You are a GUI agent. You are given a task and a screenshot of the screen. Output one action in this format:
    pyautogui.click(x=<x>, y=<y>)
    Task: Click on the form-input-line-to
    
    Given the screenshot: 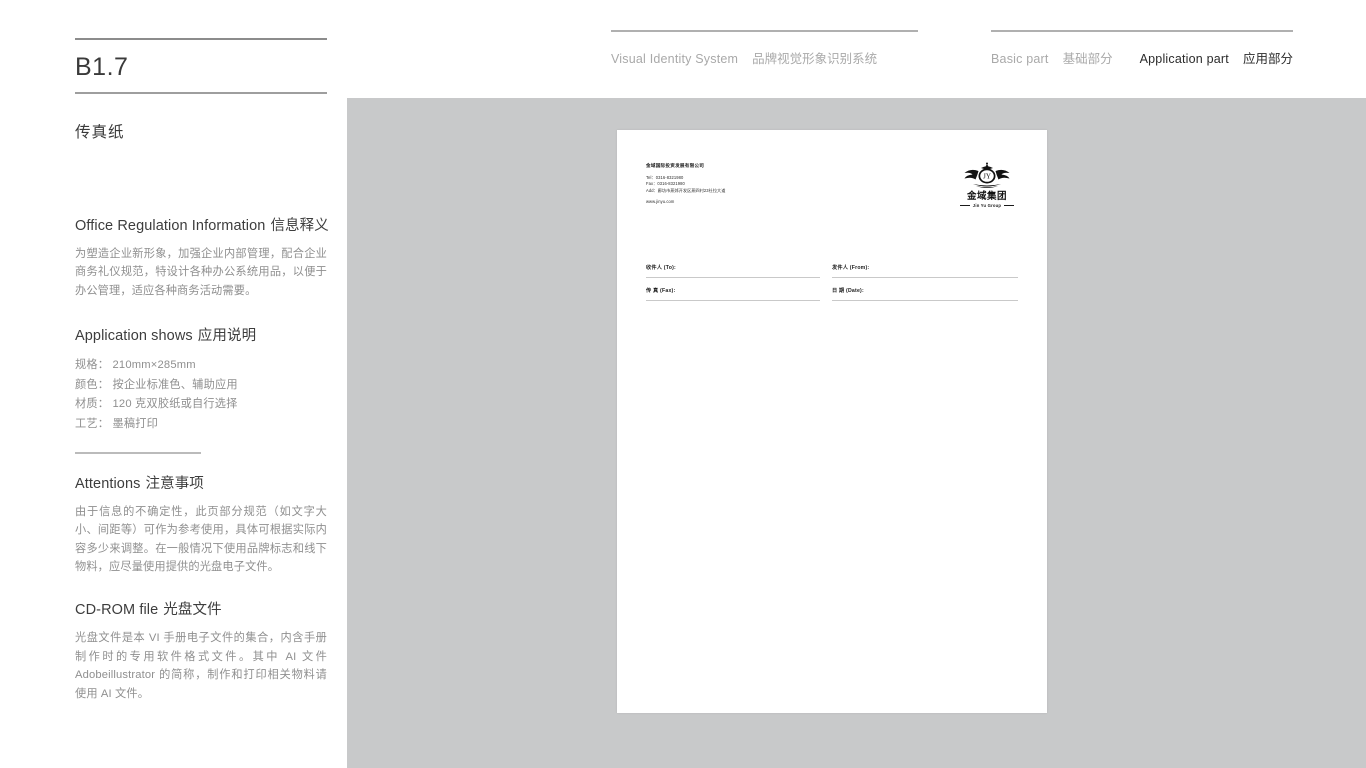 What is the action you would take?
    pyautogui.click(x=733, y=277)
    